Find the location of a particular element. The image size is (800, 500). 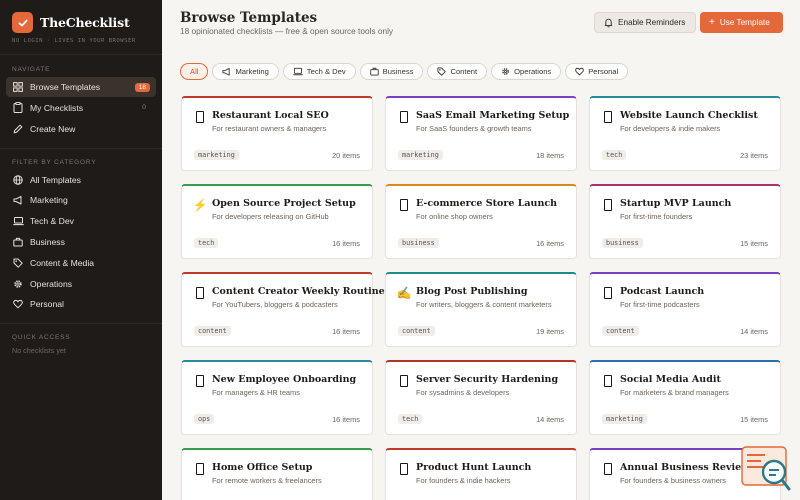

sidebar-item-label: My Checklists is located at coordinates (57, 107).